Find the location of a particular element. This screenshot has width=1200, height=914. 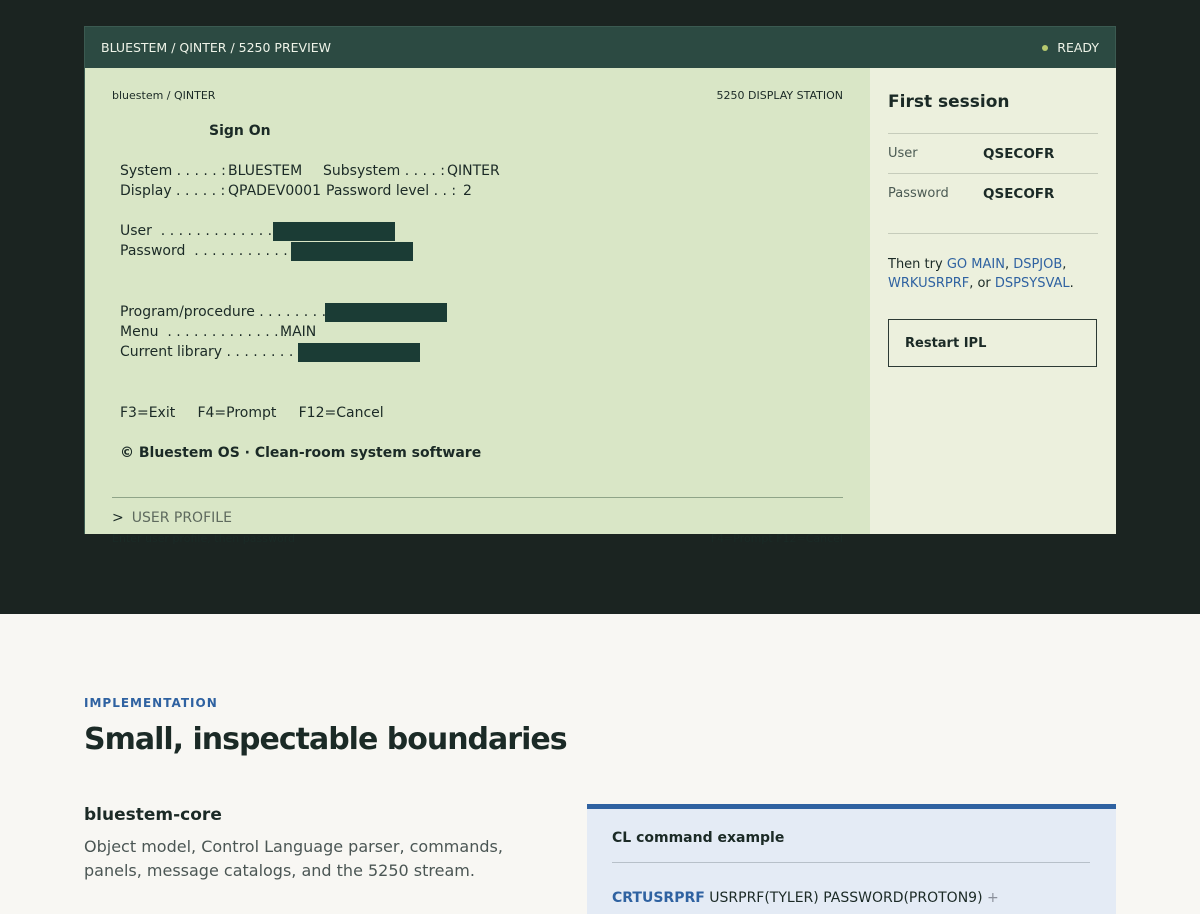

code-command: CRTUSRPRF is located at coordinates (658, 898).